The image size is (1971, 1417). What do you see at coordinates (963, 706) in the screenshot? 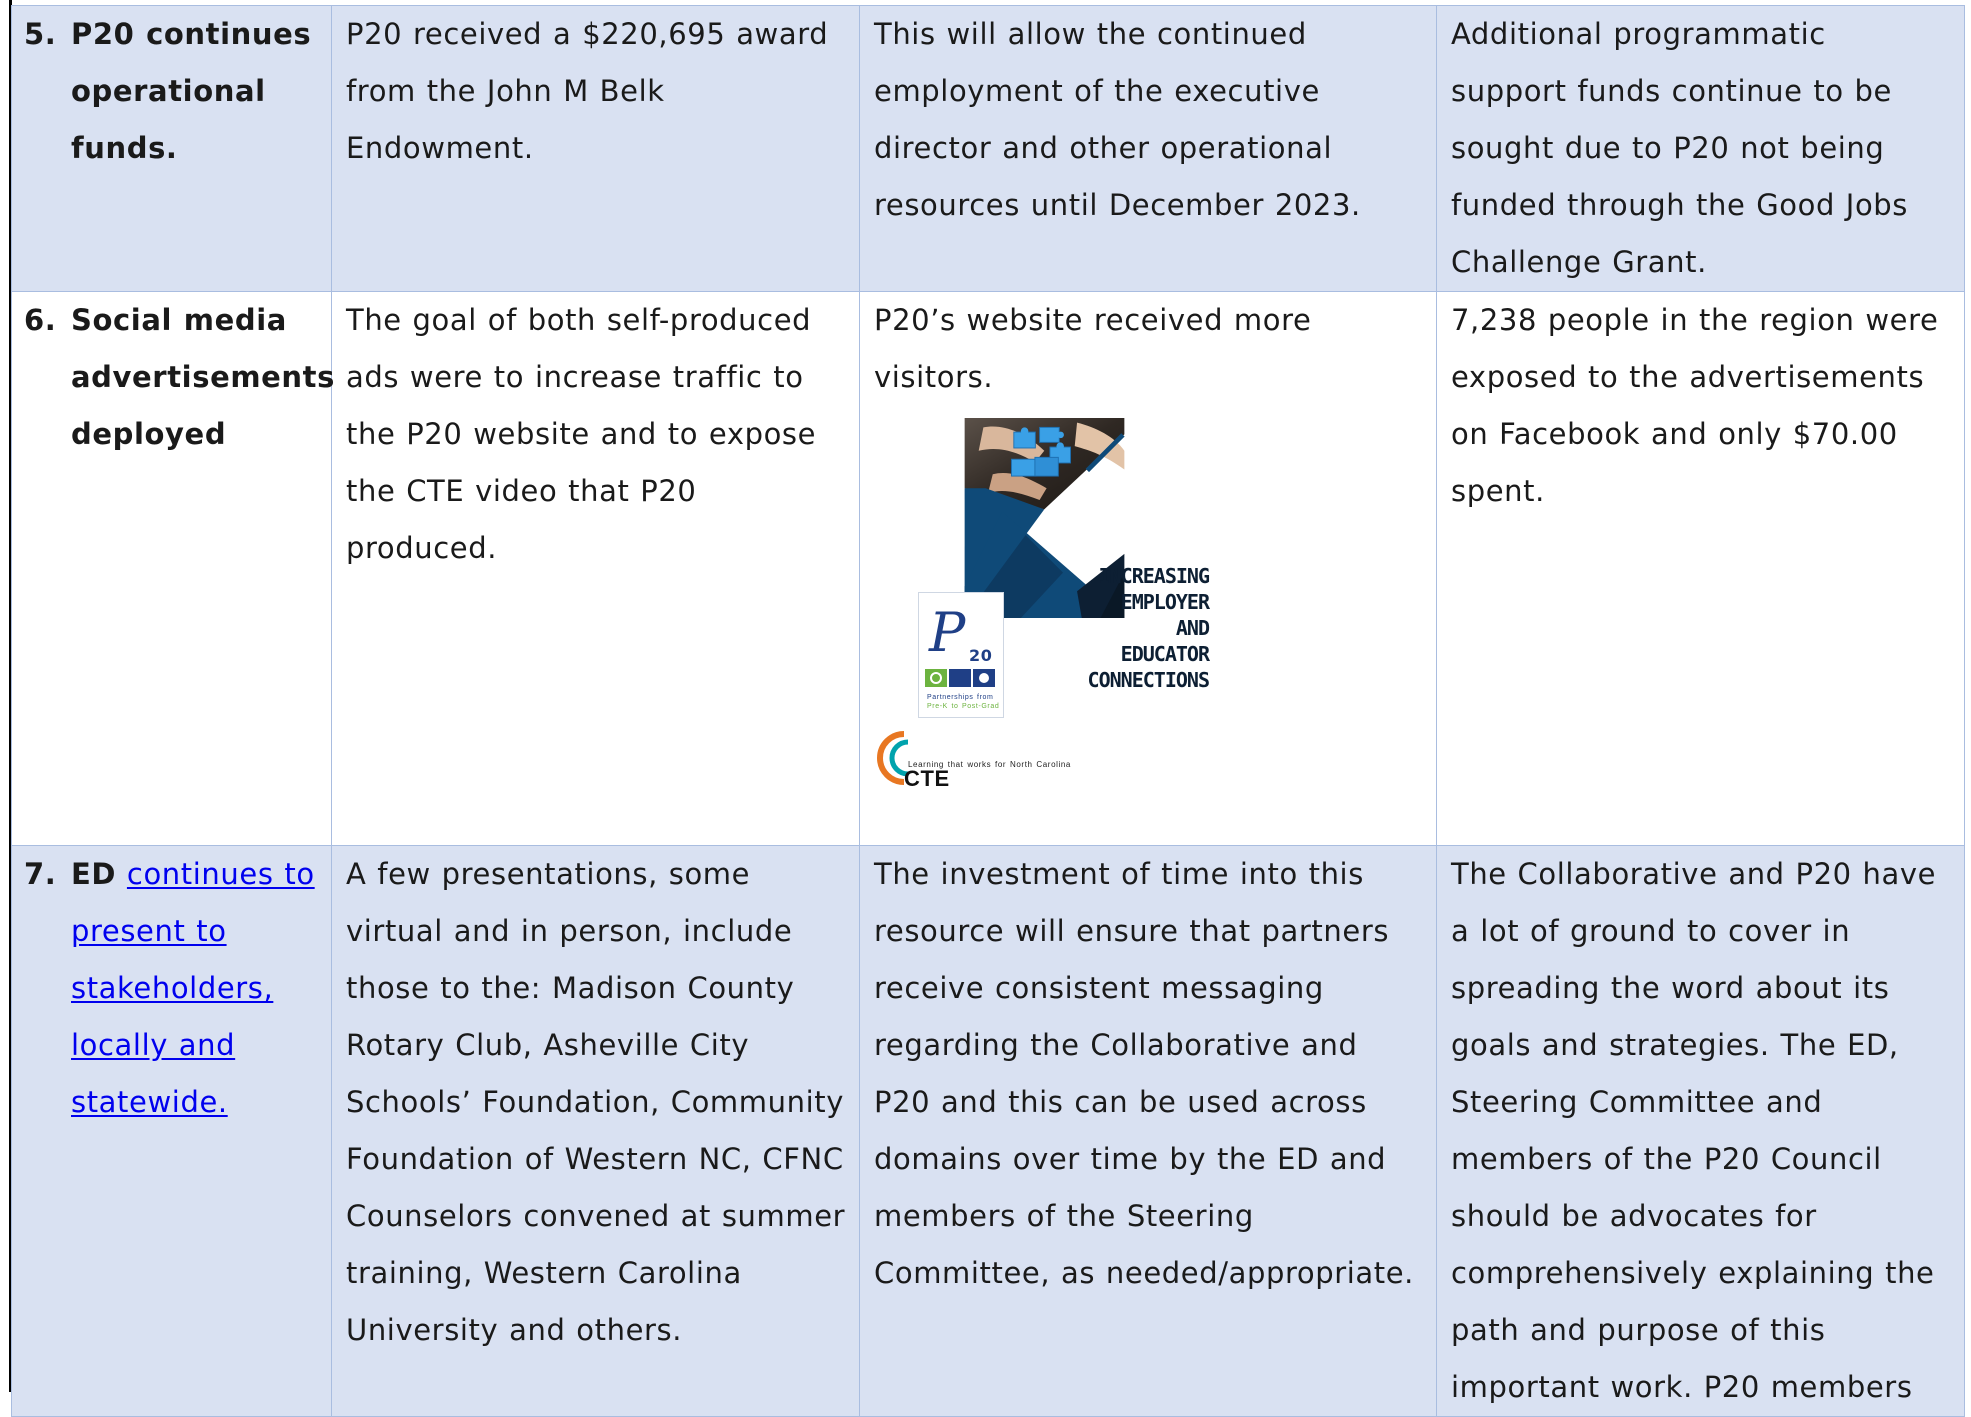
I see `logo-caption-line2: Pre-K to Post-Grad` at bounding box center [963, 706].